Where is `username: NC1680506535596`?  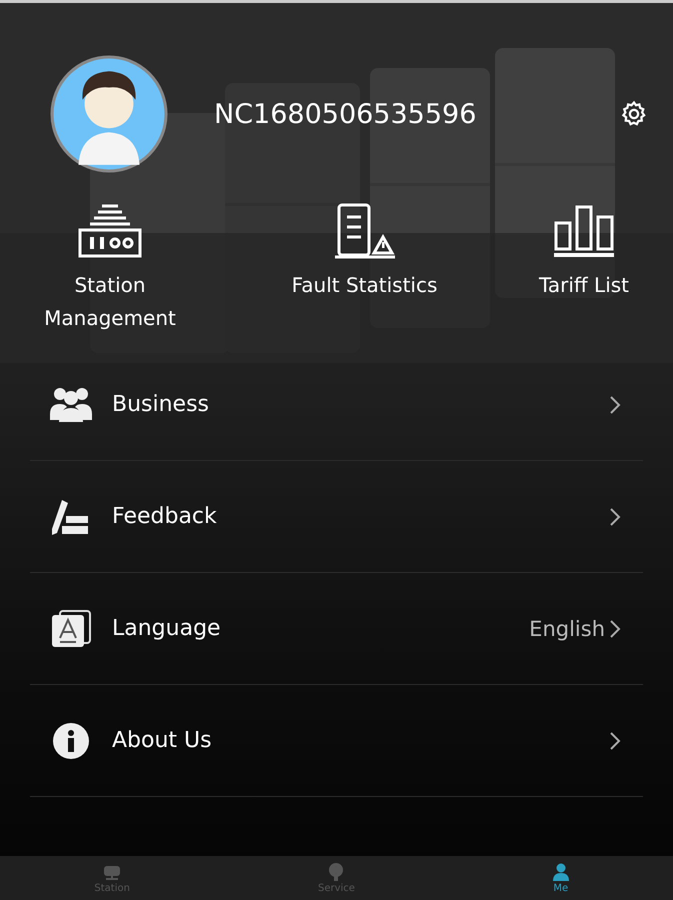
username: NC1680506535596 is located at coordinates (346, 114).